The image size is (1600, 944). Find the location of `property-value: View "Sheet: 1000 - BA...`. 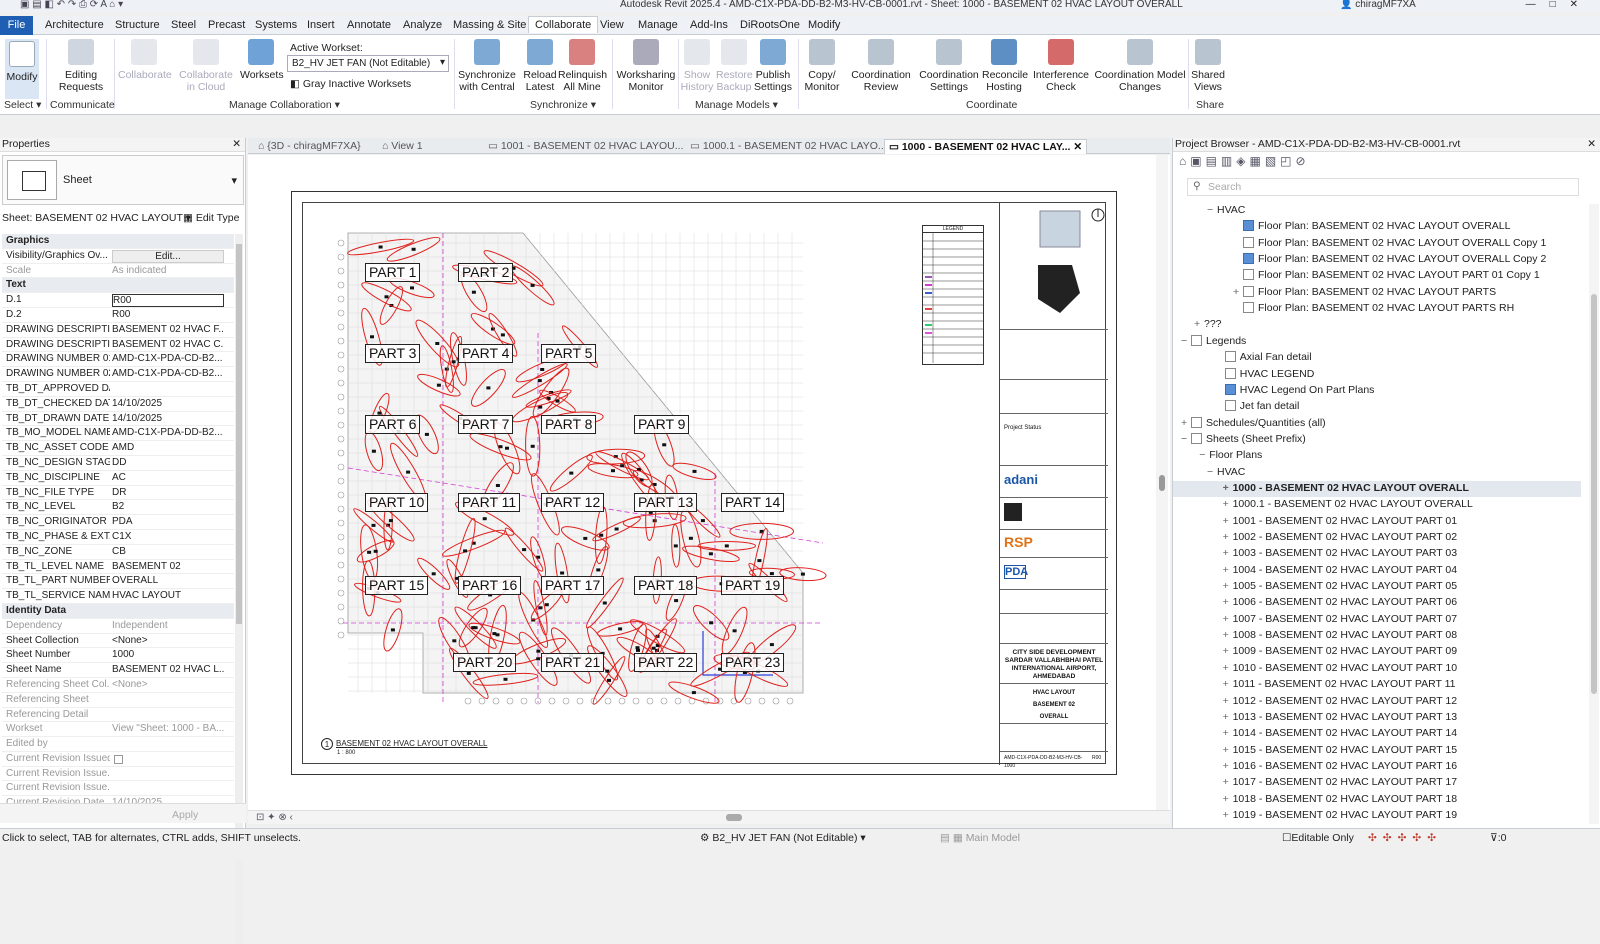

property-value: View "Sheet: 1000 - BA... is located at coordinates (168, 729).